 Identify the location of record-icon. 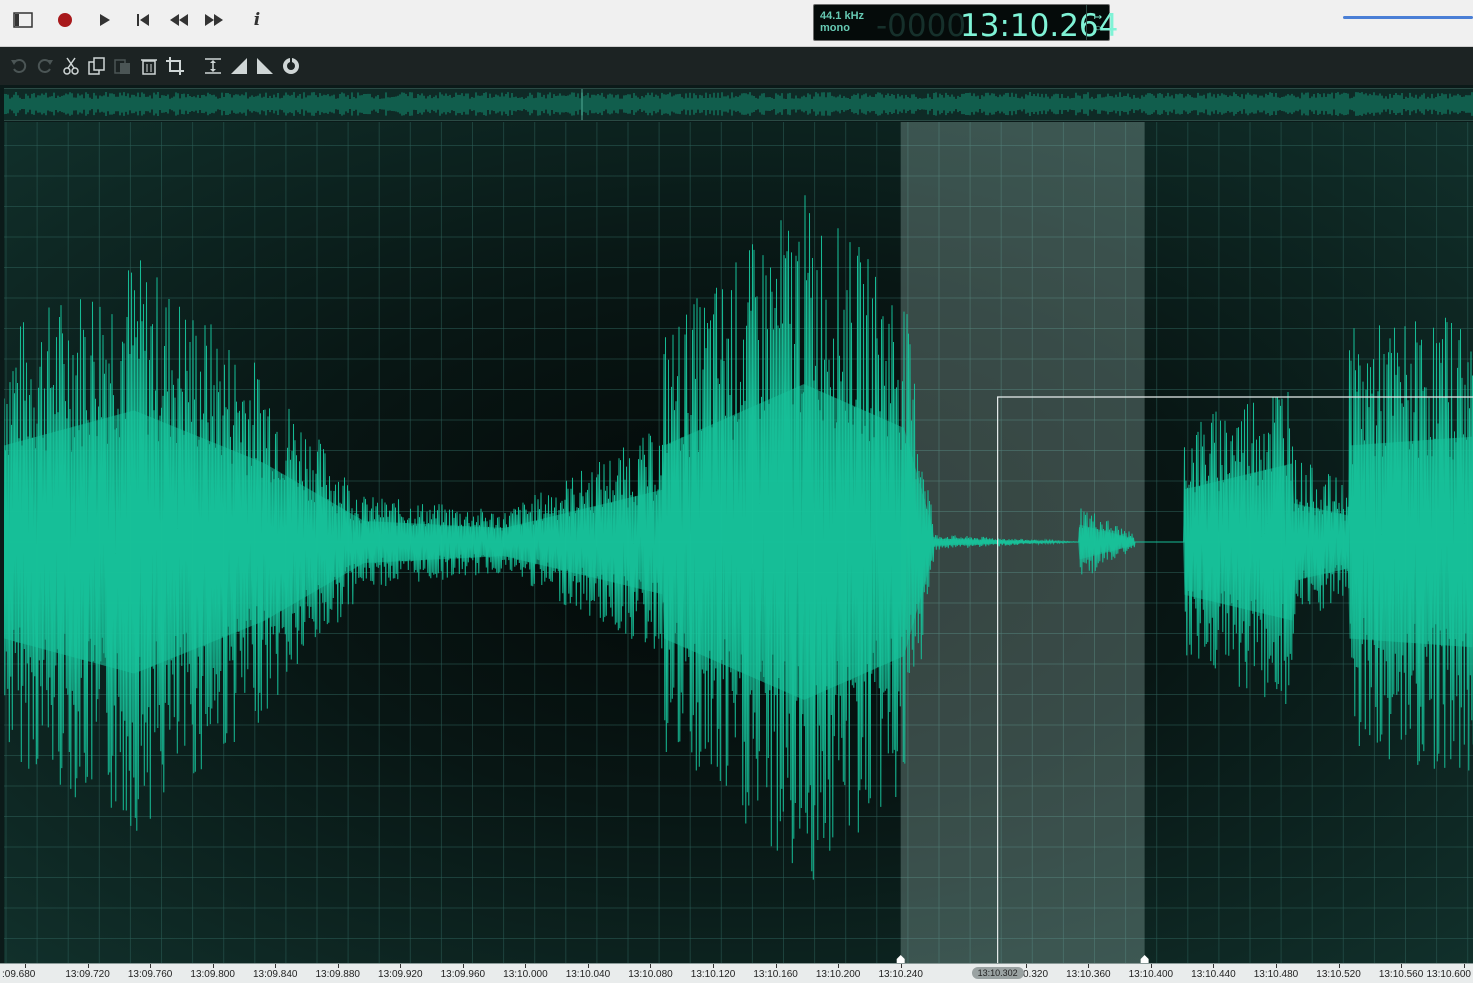
(65, 20).